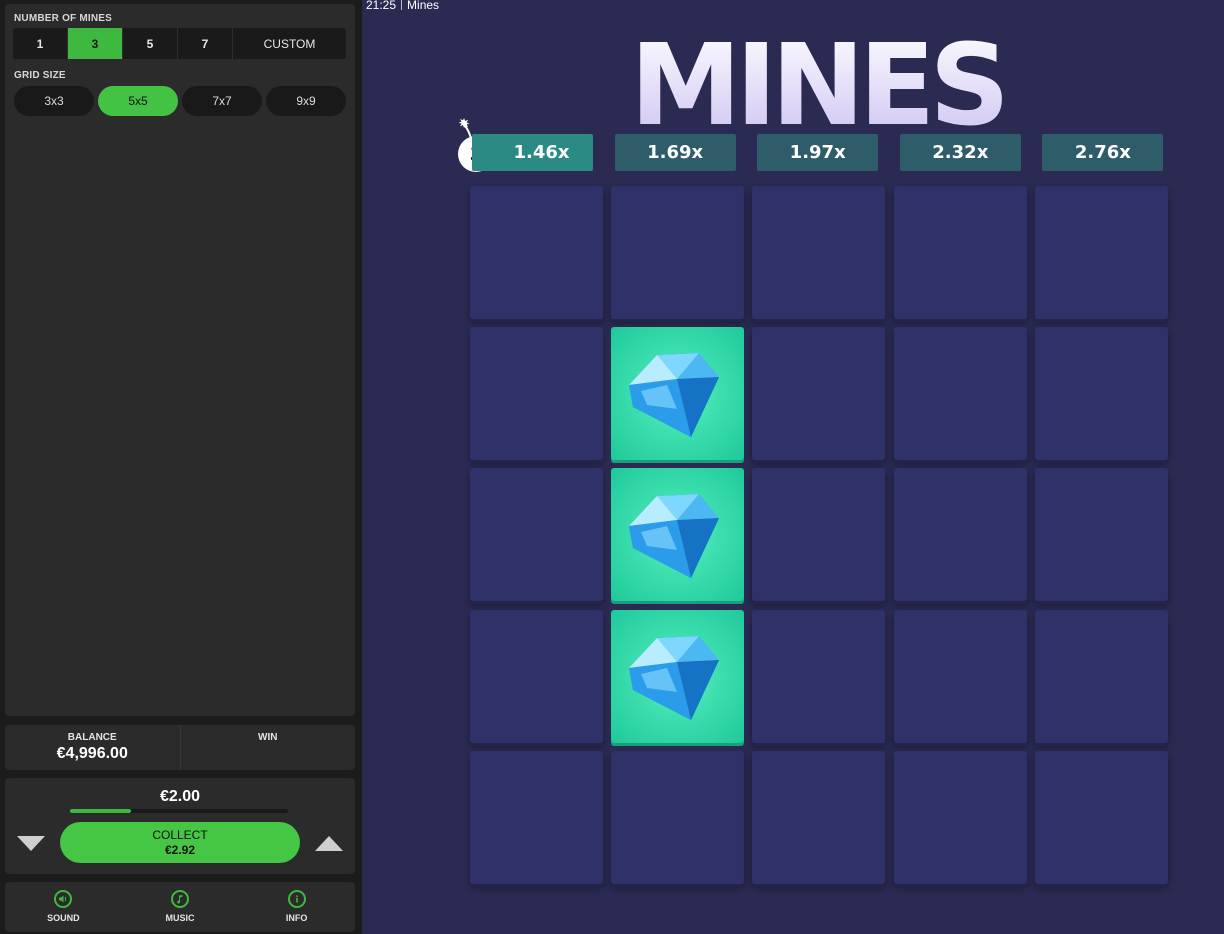 Image resolution: width=1224 pixels, height=934 pixels. I want to click on logo-text: MINES, so click(817, 78).